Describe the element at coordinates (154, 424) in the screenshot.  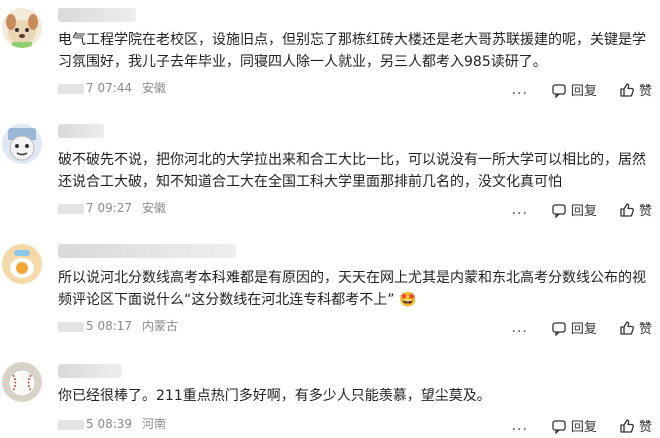
I see `comment-location: 河南` at that location.